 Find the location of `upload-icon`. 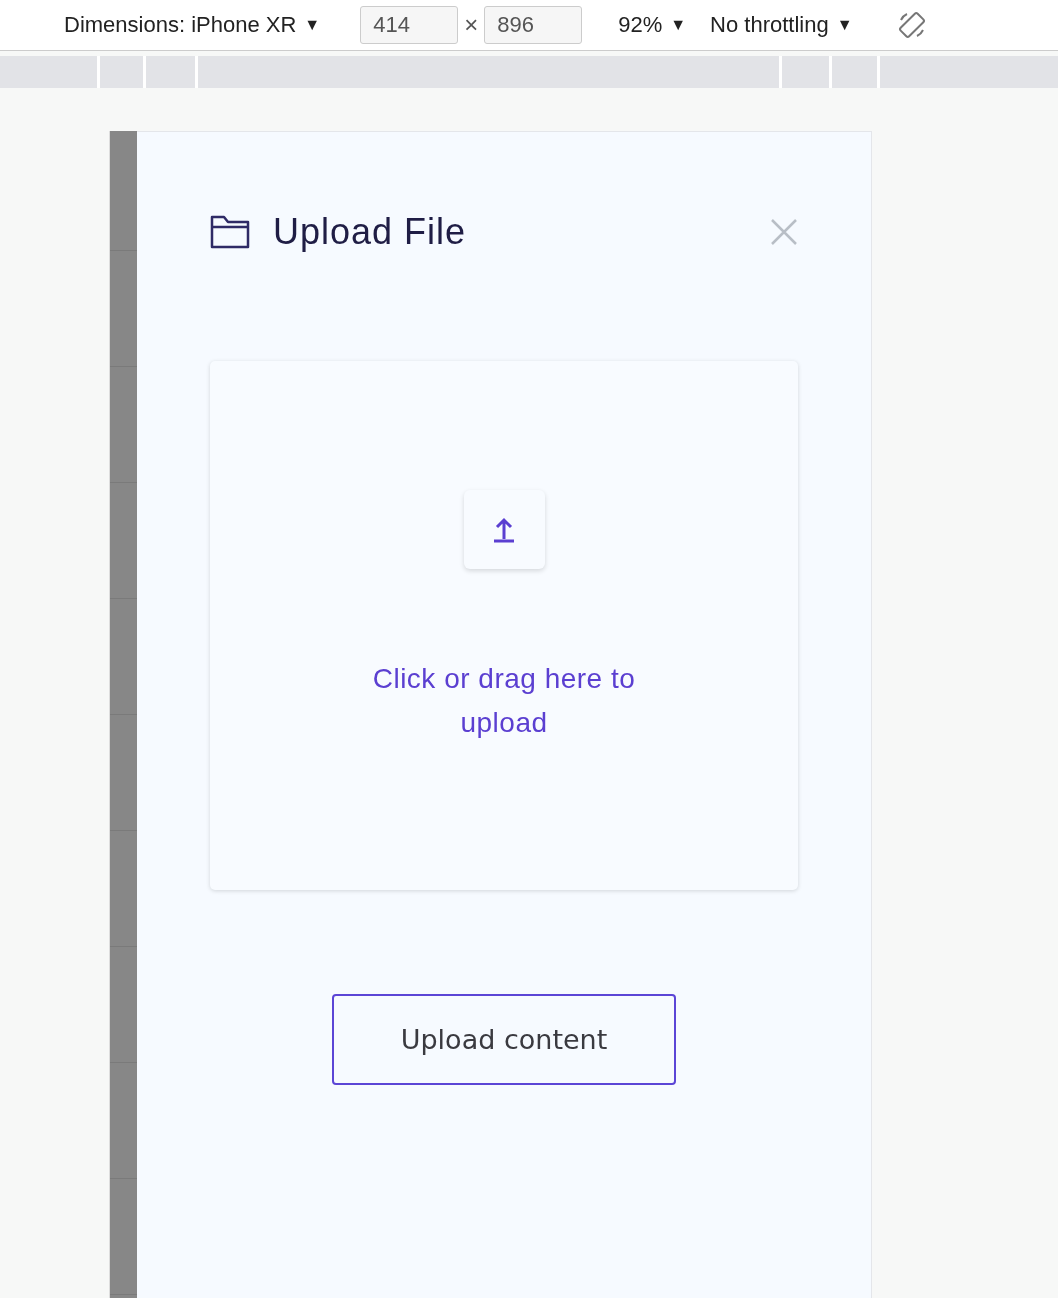

upload-icon is located at coordinates (504, 529).